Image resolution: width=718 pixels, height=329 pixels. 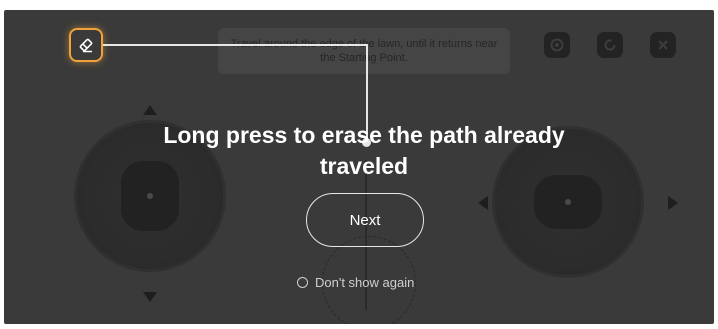 What do you see at coordinates (150, 297) in the screenshot?
I see `down-arrow-icon` at bounding box center [150, 297].